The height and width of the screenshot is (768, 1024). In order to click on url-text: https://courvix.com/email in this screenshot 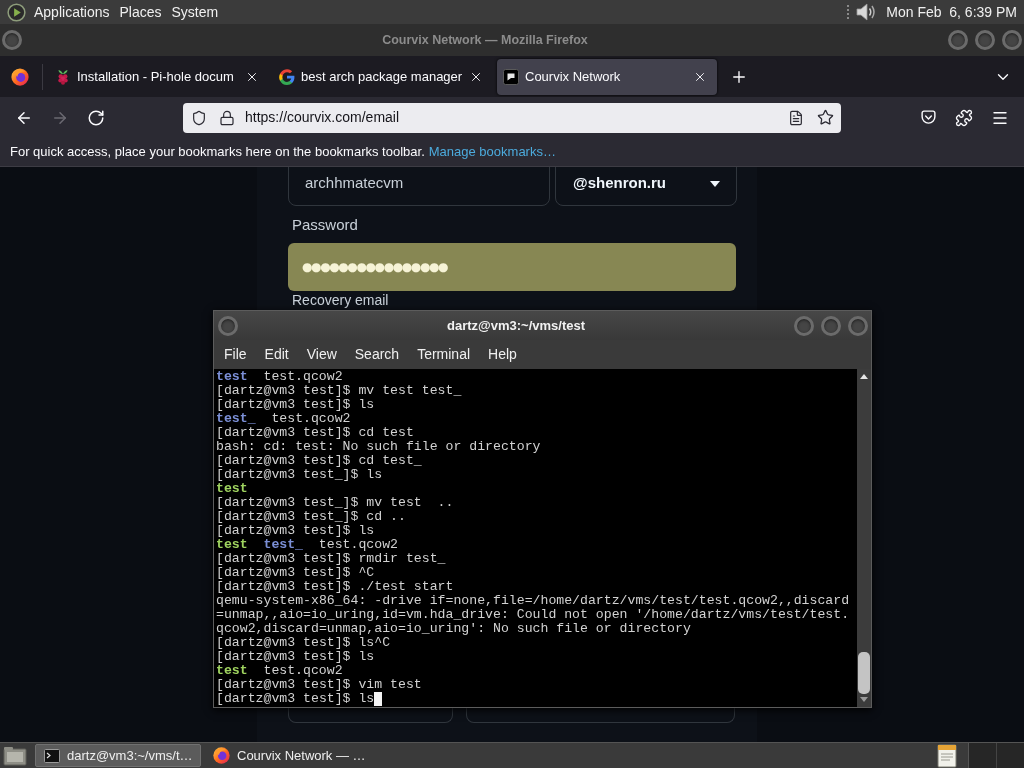, I will do `click(322, 117)`.